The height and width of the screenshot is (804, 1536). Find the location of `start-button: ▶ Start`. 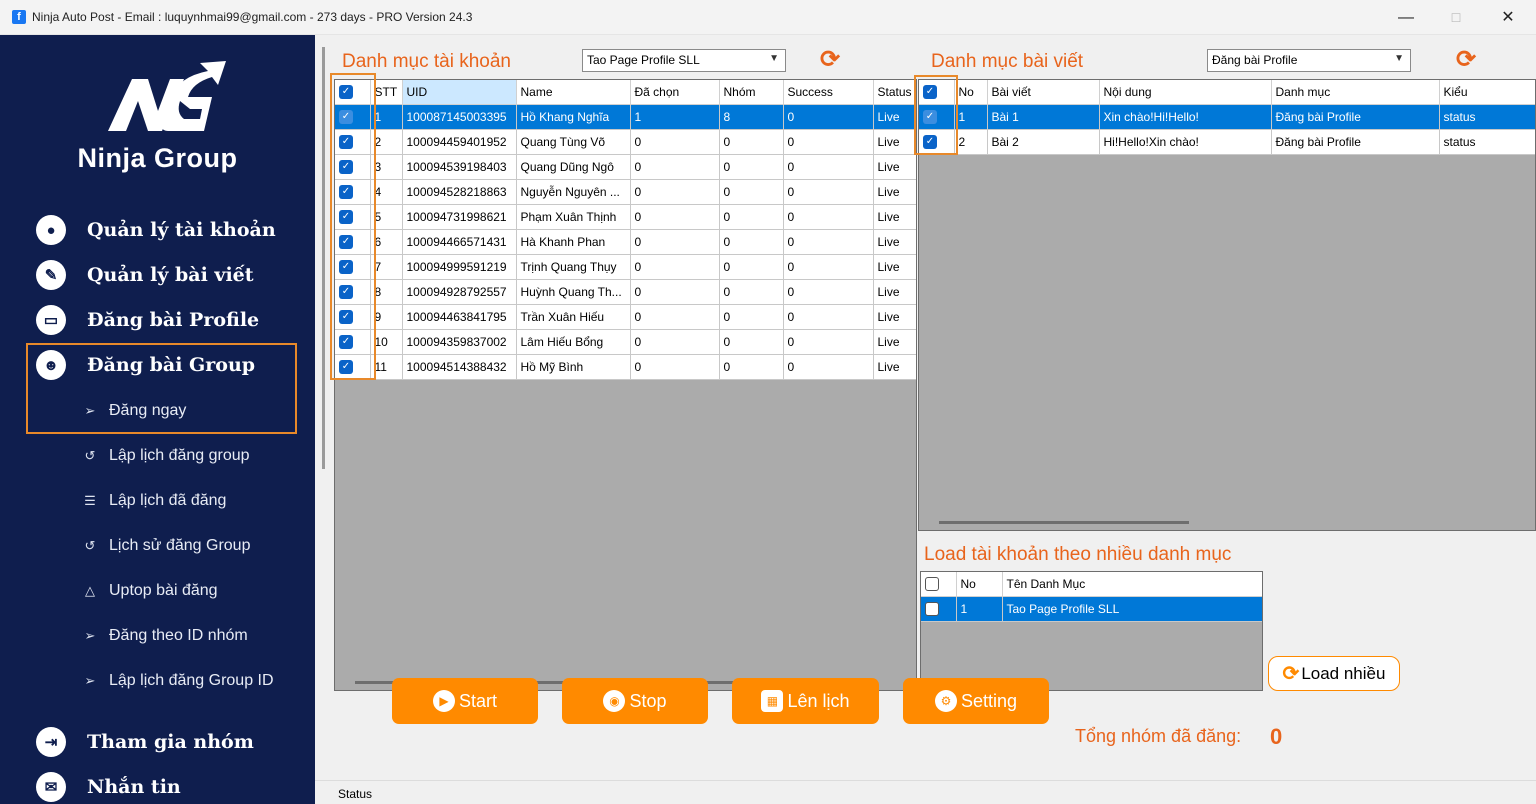

start-button: ▶ Start is located at coordinates (465, 701).